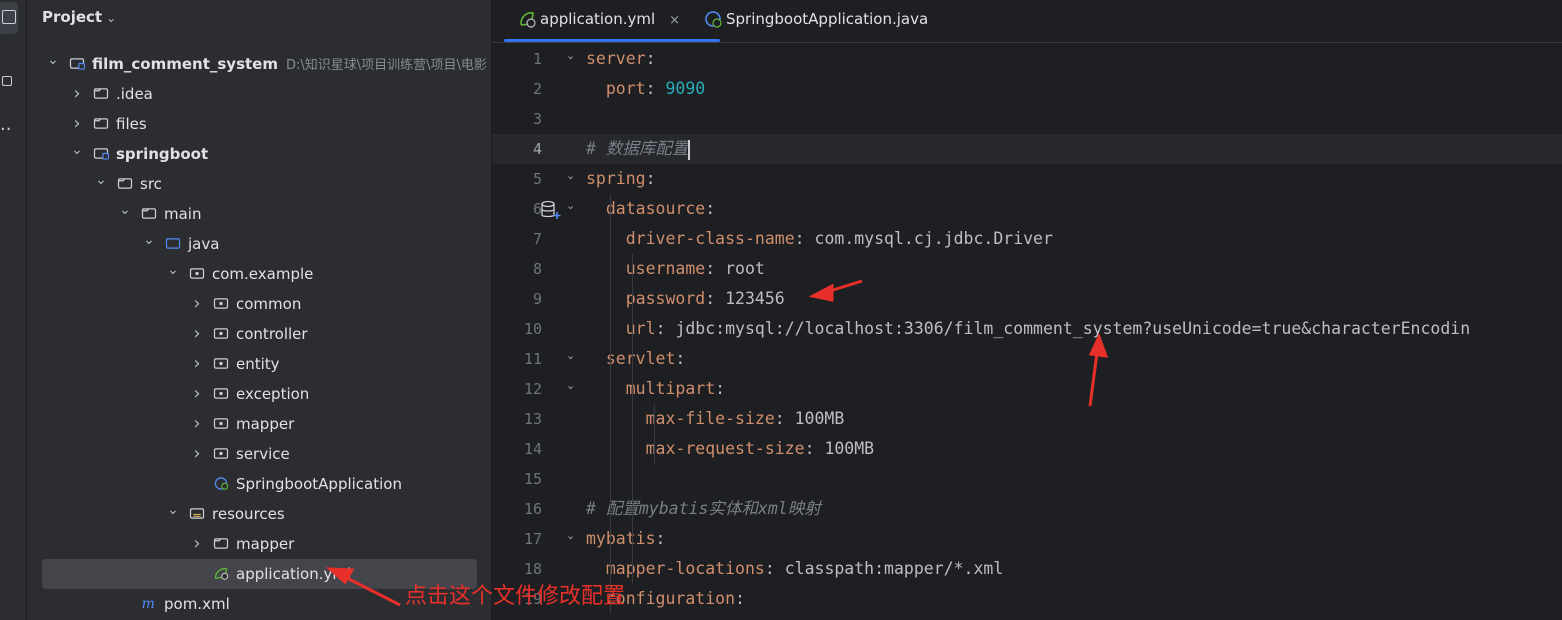 The height and width of the screenshot is (620, 1562). Describe the element at coordinates (689, 149) in the screenshot. I see `text-caret` at that location.